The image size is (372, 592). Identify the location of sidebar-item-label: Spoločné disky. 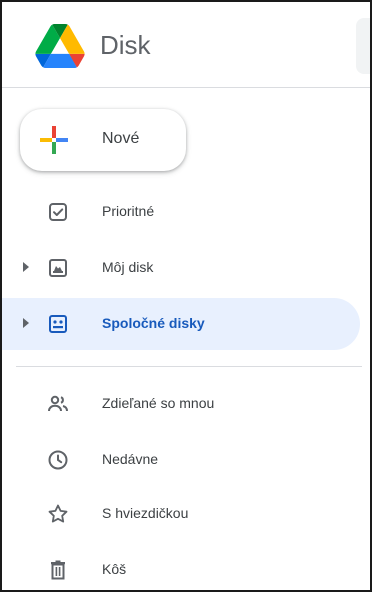
(153, 323).